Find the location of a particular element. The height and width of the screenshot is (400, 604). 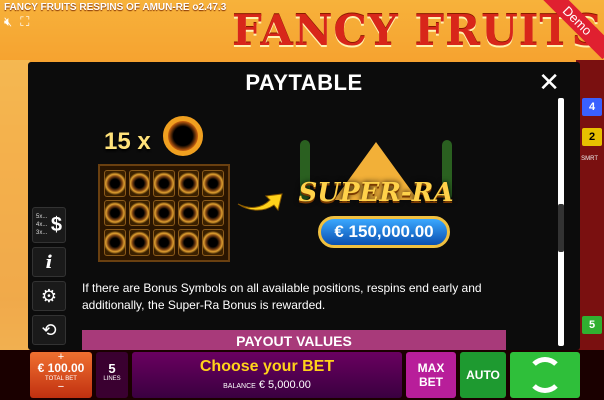

lines-value: 5 is located at coordinates (112, 368).